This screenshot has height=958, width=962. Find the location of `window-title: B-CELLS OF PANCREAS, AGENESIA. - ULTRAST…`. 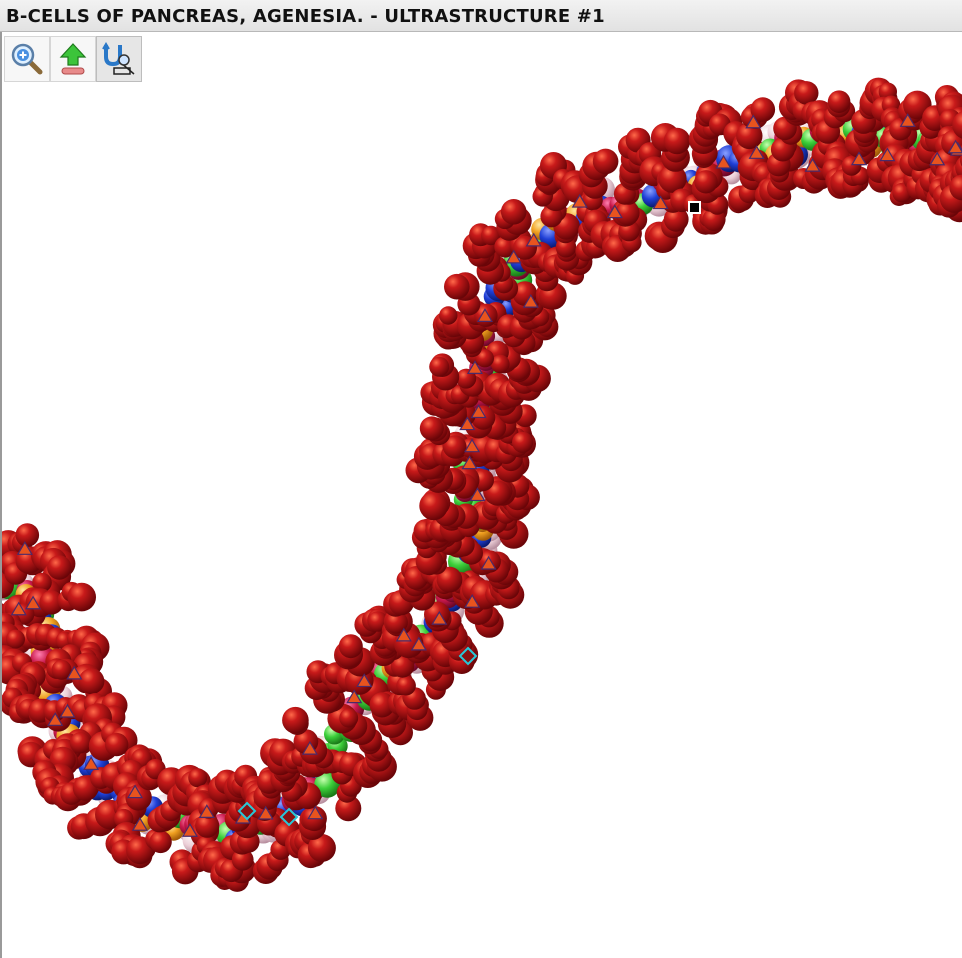

window-title: B-CELLS OF PANCREAS, AGENESIA. - ULTRAST… is located at coordinates (305, 16).